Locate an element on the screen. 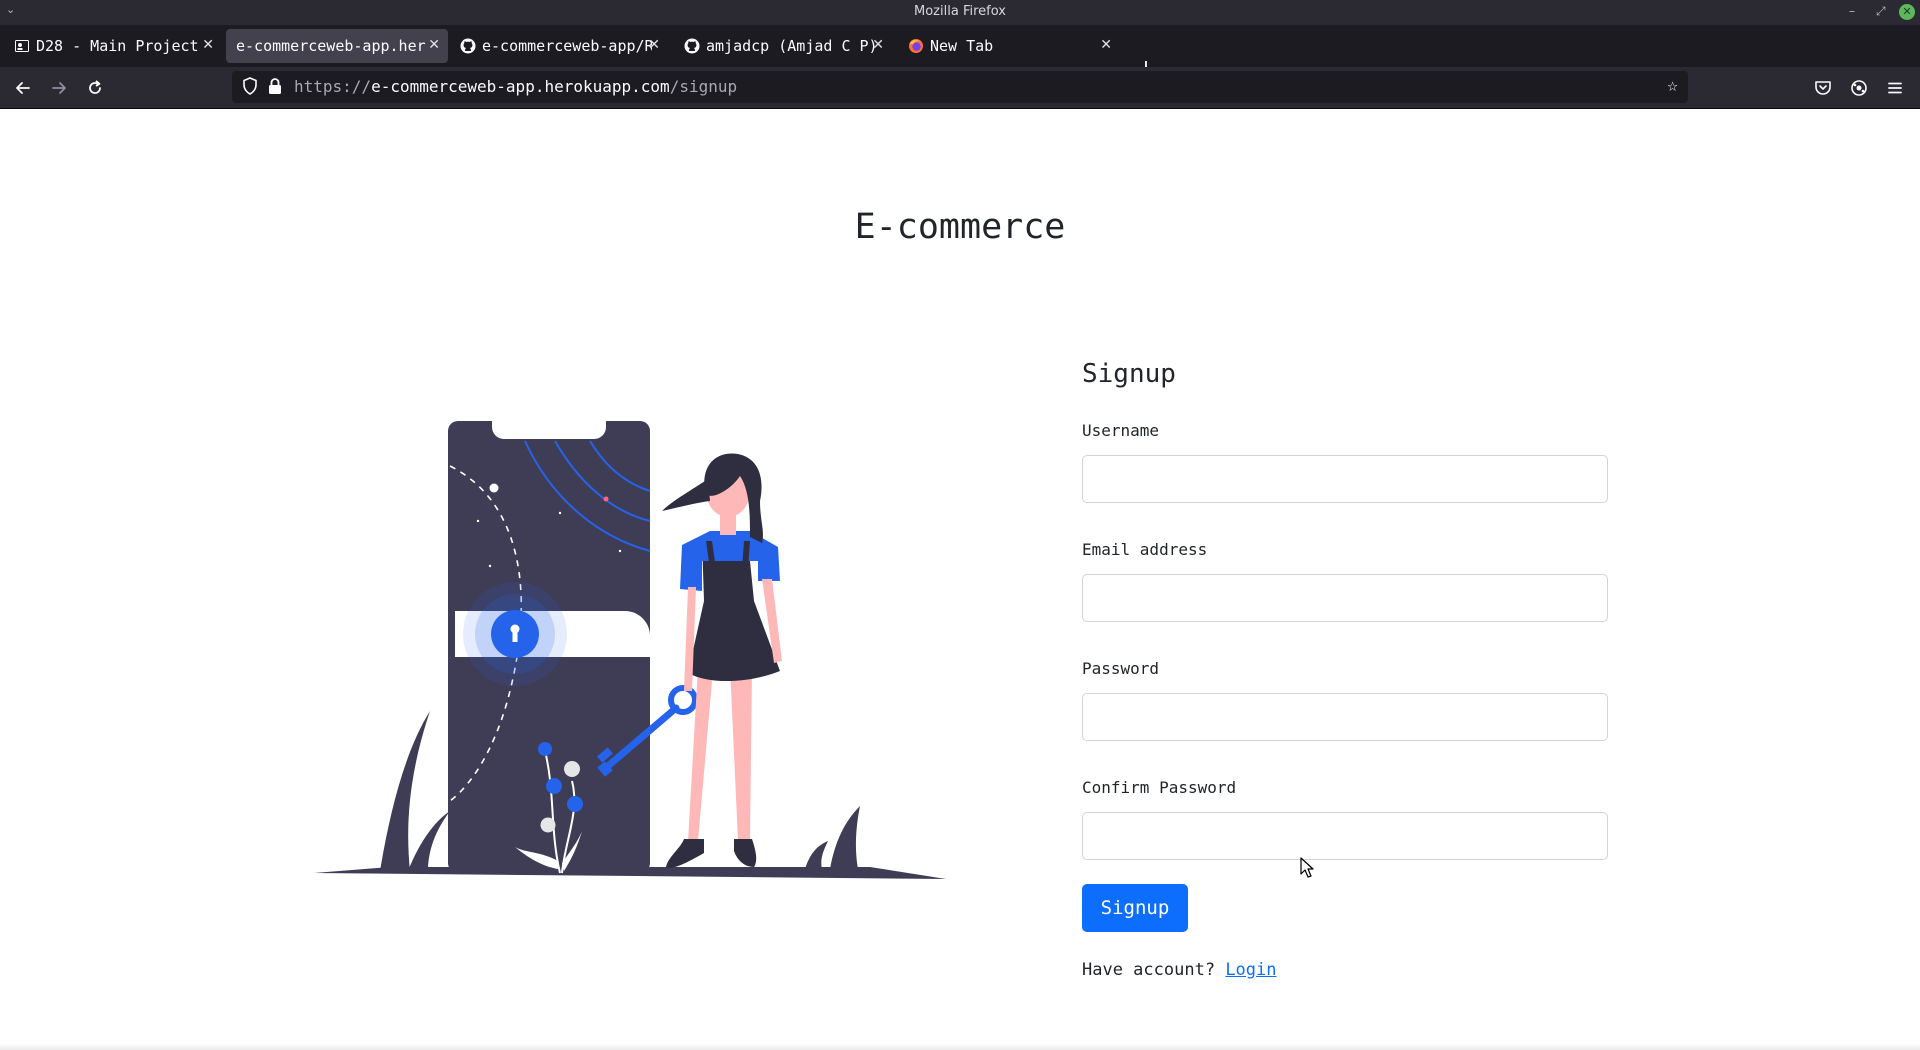 The height and width of the screenshot is (1050, 1920). back-icon is located at coordinates (23, 88).